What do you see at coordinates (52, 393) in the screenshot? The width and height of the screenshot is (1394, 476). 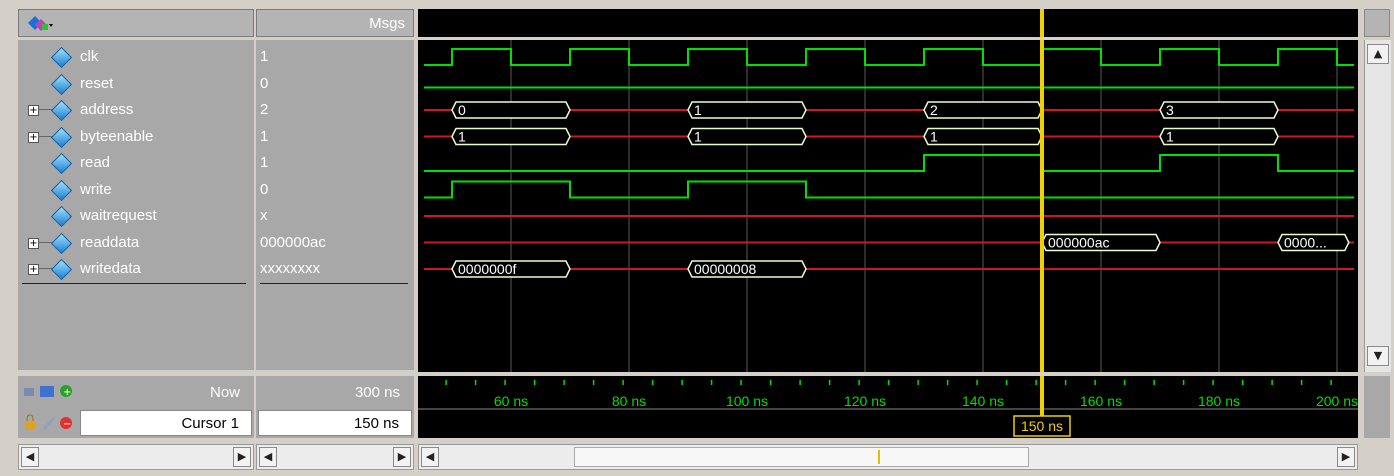 I see `now-icons: +` at bounding box center [52, 393].